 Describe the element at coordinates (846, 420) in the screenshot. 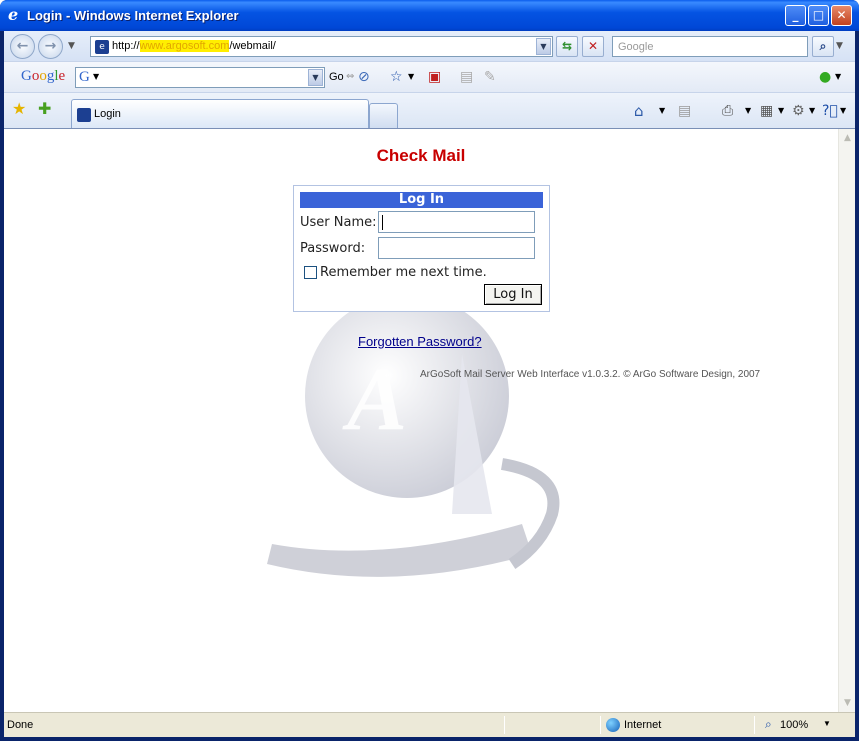

I see `vertical-scrollbar: ▲ ▼` at that location.